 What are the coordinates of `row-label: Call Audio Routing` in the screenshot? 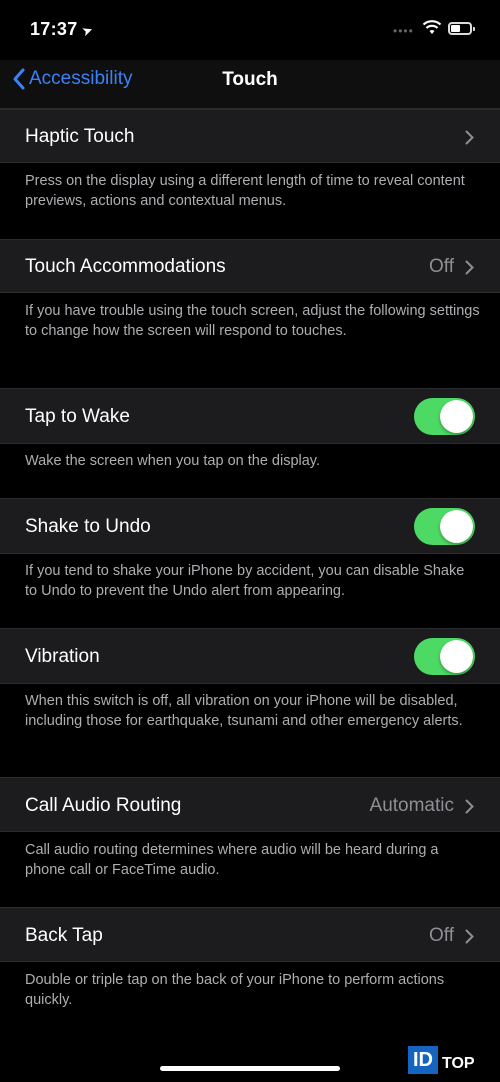 It's located at (103, 805).